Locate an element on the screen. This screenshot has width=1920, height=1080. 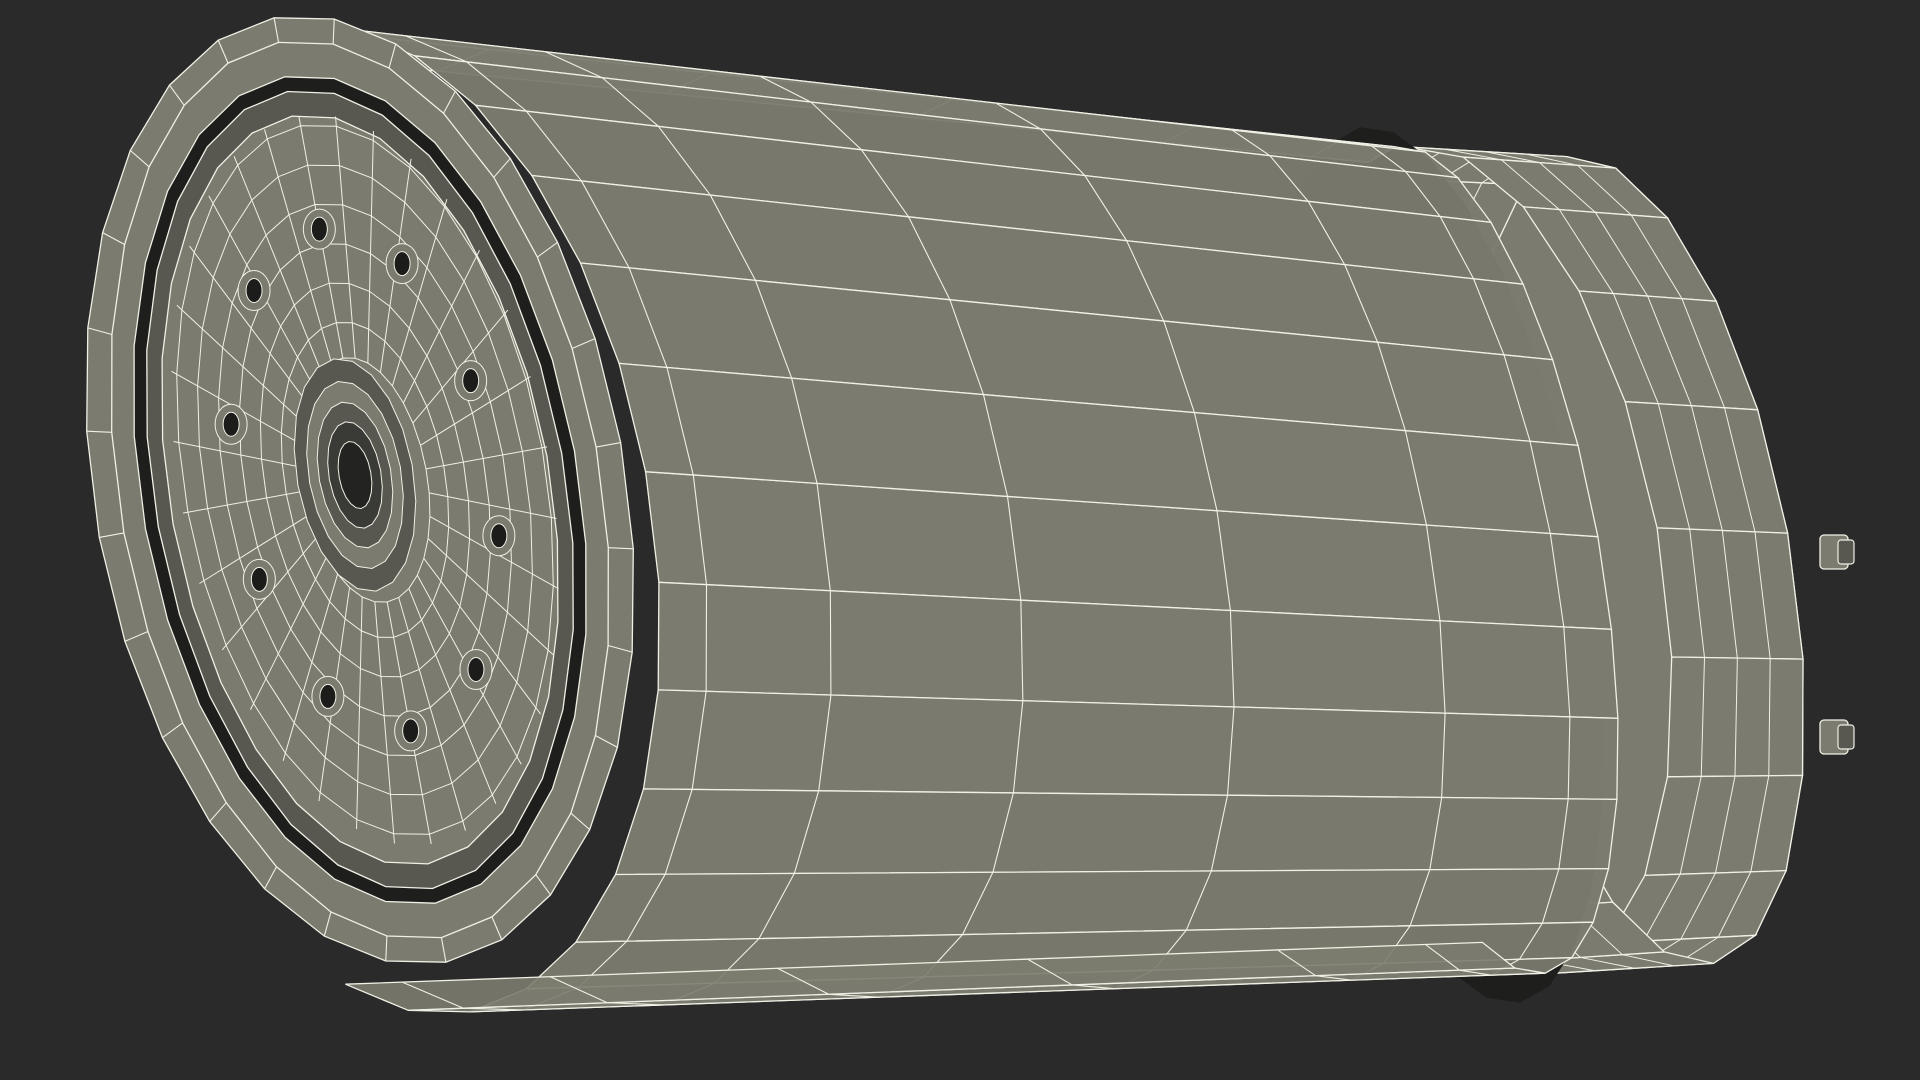
rear-side-facet is located at coordinates (1724, 825).